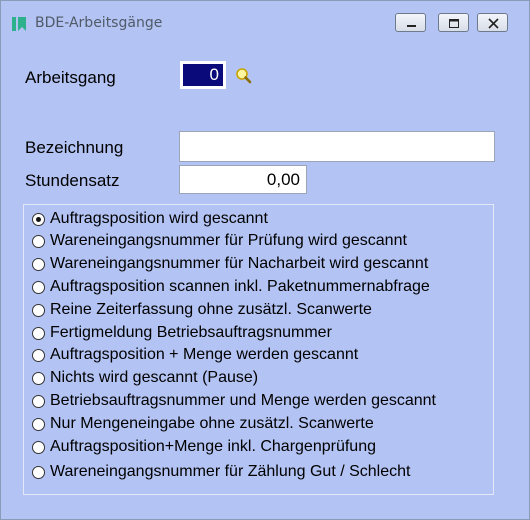  Describe the element at coordinates (159, 218) in the screenshot. I see `scan-option-label: Auftragsposition wird gescannt` at that location.